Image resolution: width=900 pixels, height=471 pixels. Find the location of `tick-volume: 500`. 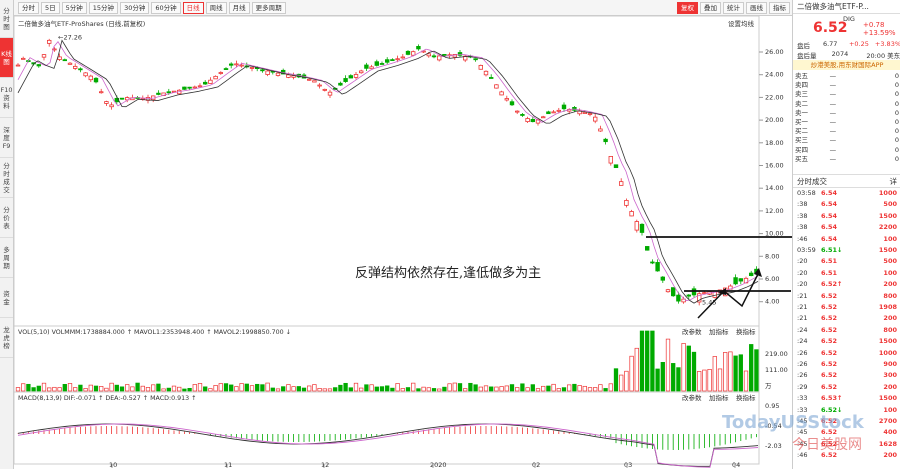

tick-volume: 500 is located at coordinates (890, 261).